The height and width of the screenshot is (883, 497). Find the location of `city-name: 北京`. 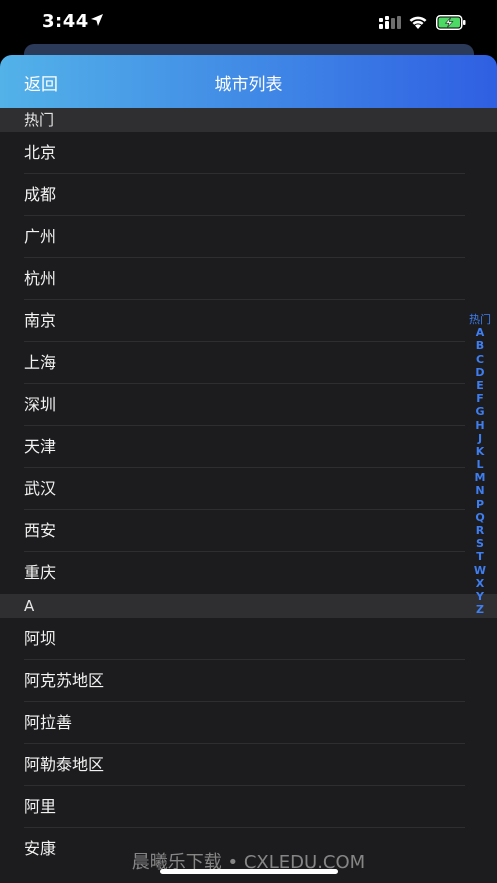

city-name: 北京 is located at coordinates (40, 152).